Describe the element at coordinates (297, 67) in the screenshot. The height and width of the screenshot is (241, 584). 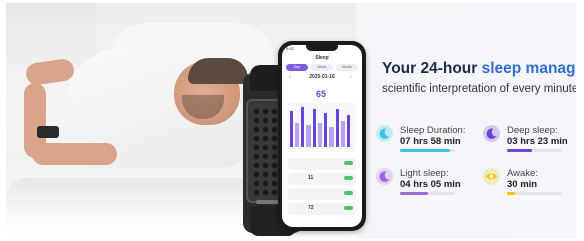
I see `tab-day: Day` at that location.